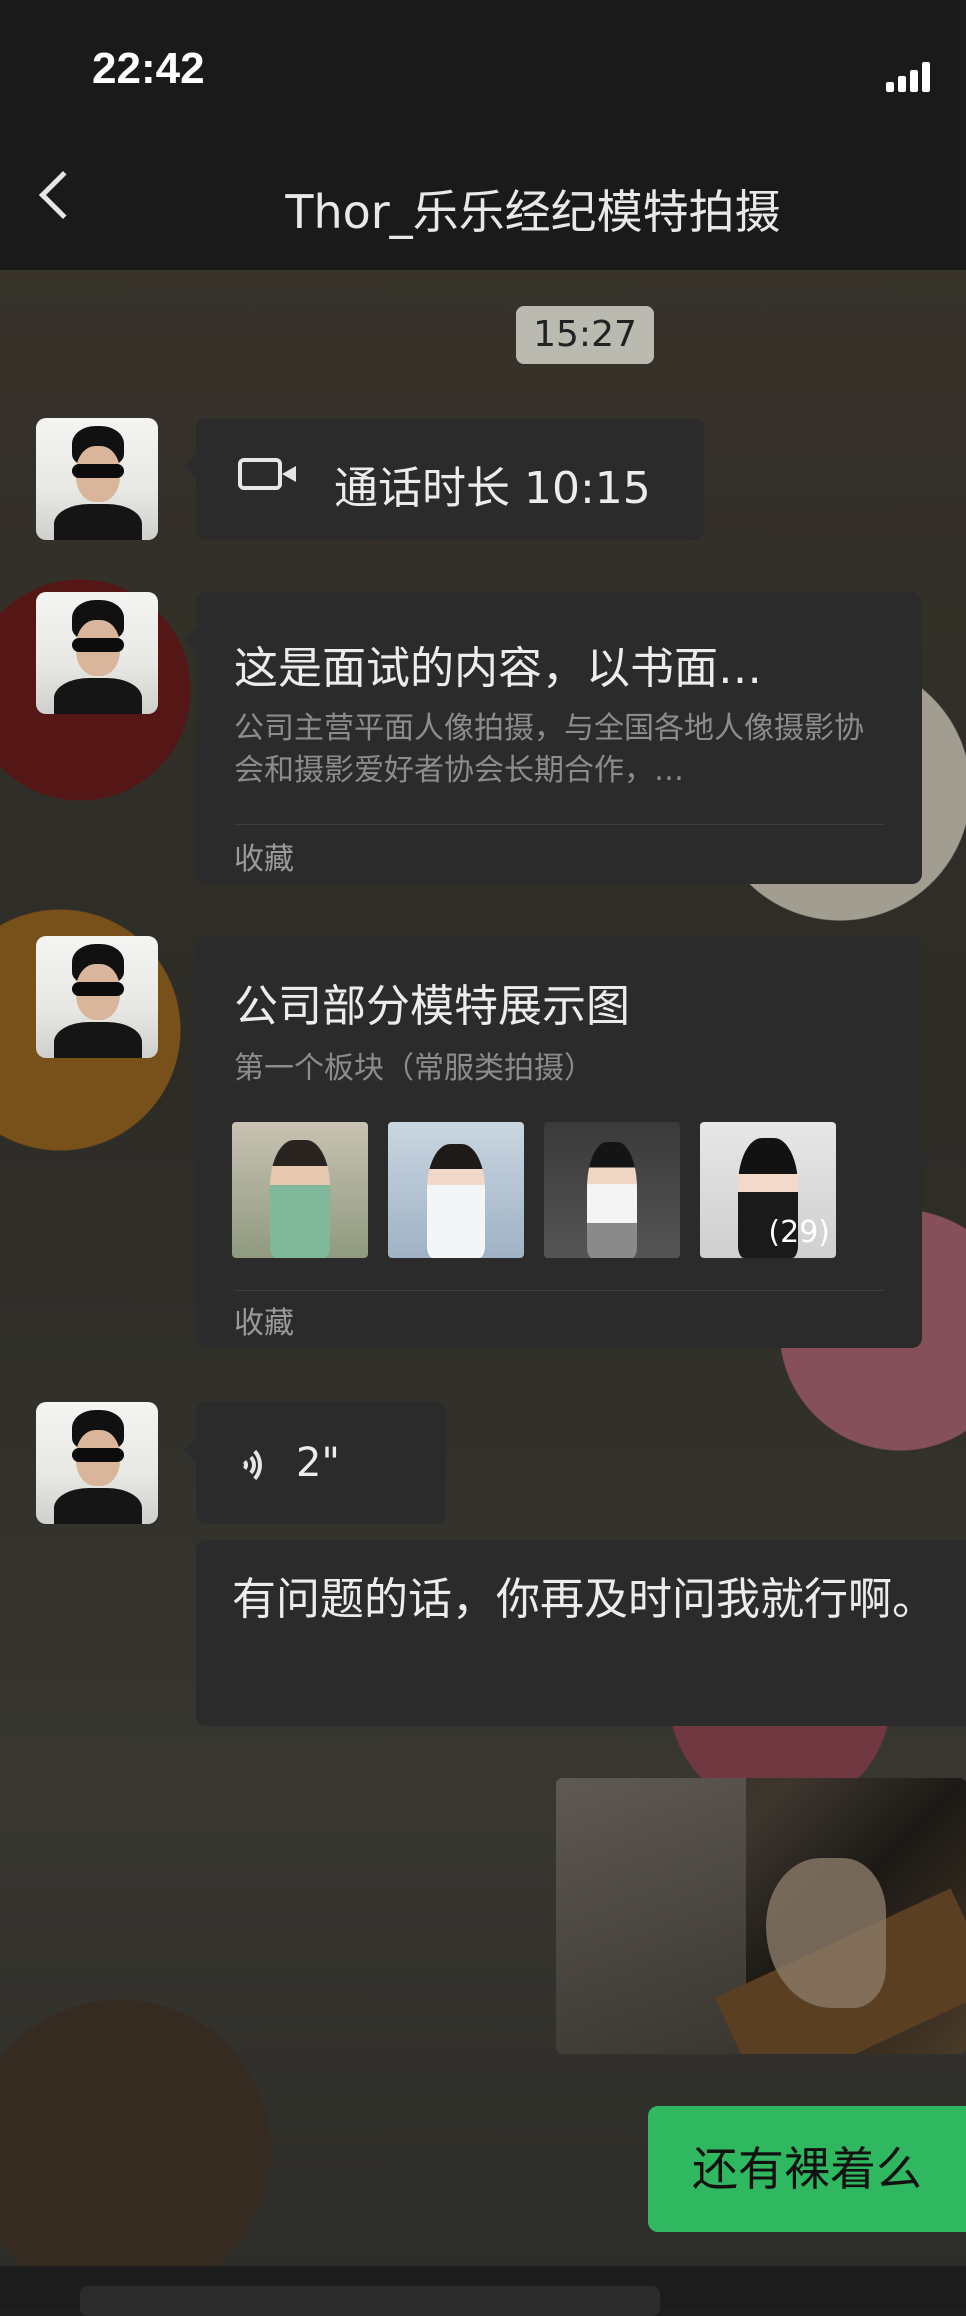 This screenshot has height=2316, width=966. Describe the element at coordinates (585, 335) in the screenshot. I see `message-timestamp: 15:27` at that location.